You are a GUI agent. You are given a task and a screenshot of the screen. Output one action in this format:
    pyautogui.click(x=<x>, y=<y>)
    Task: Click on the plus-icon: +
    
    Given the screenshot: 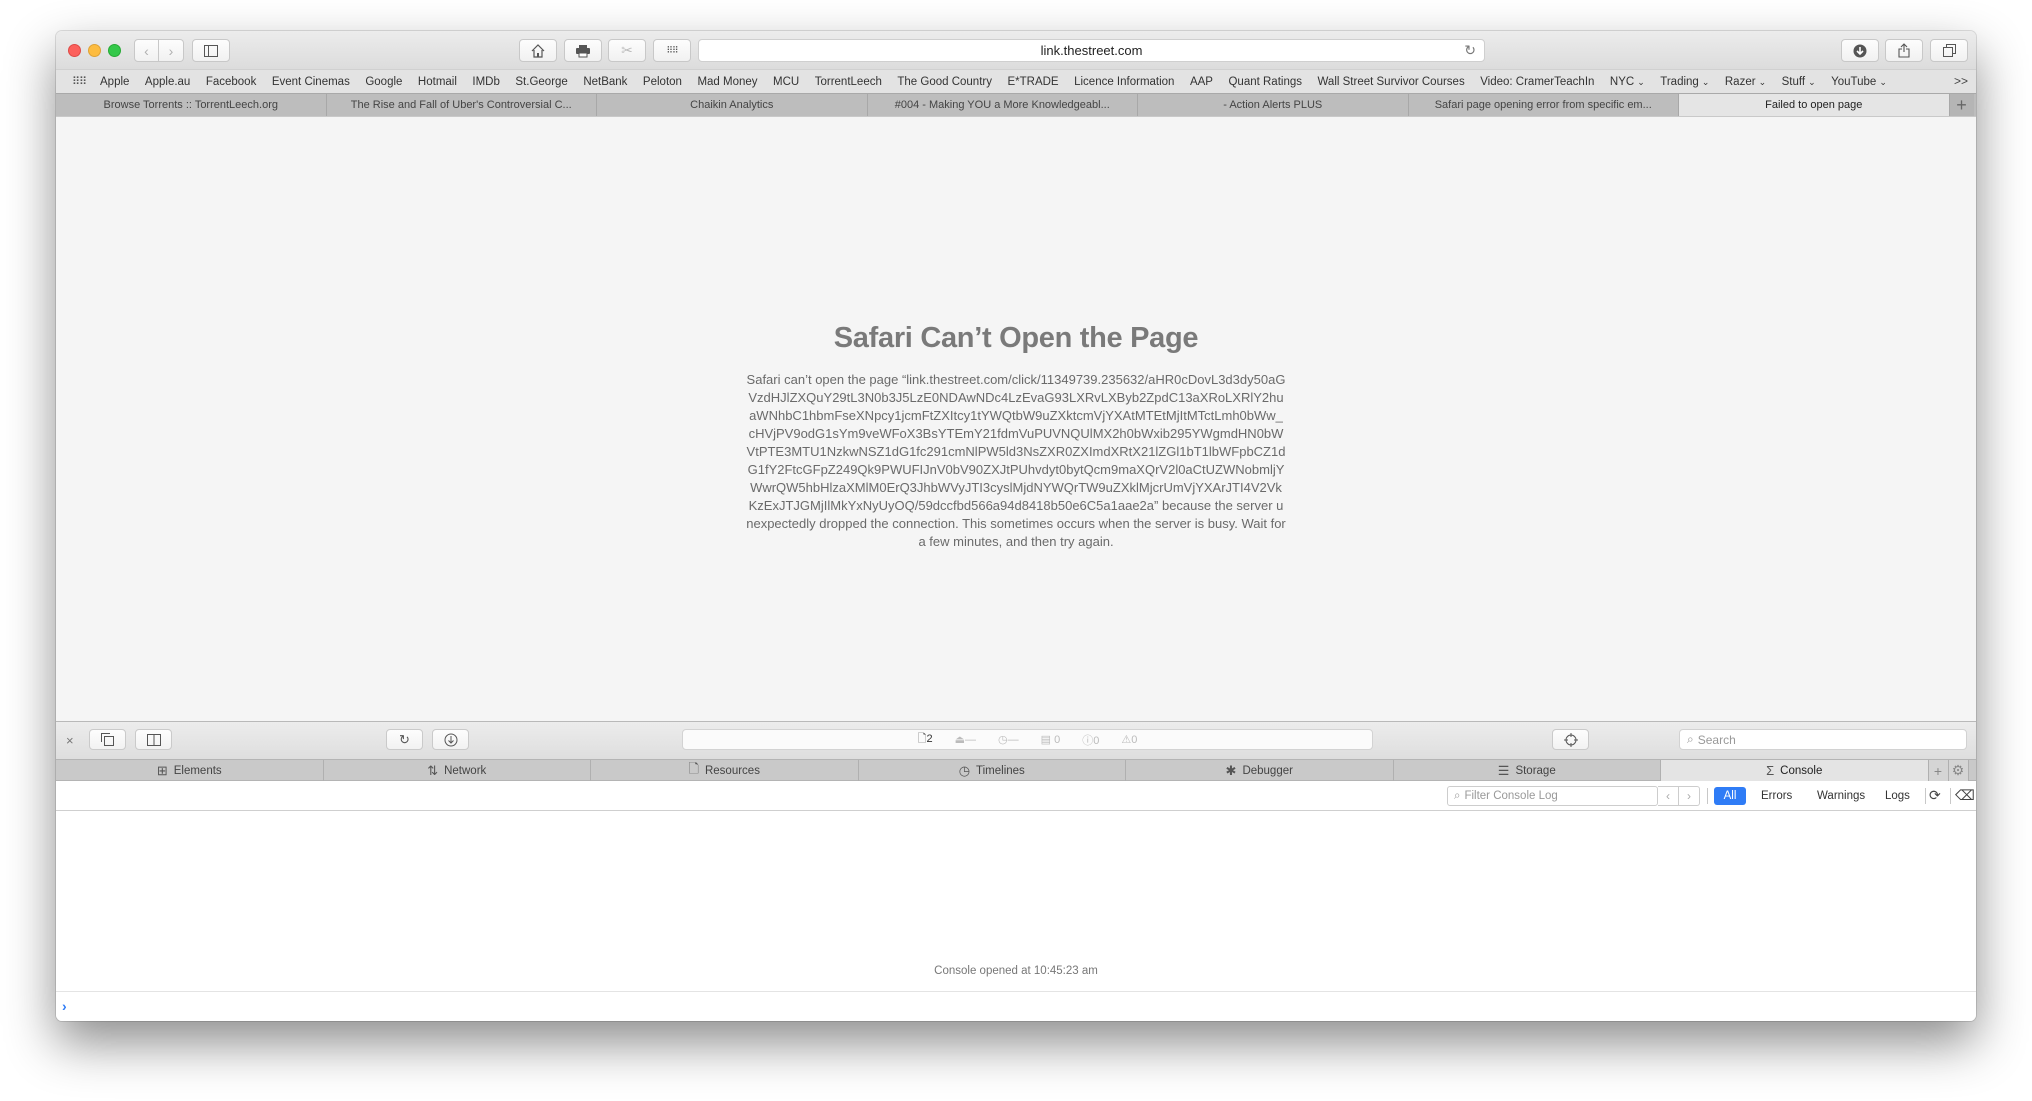 What is the action you would take?
    pyautogui.click(x=1961, y=104)
    